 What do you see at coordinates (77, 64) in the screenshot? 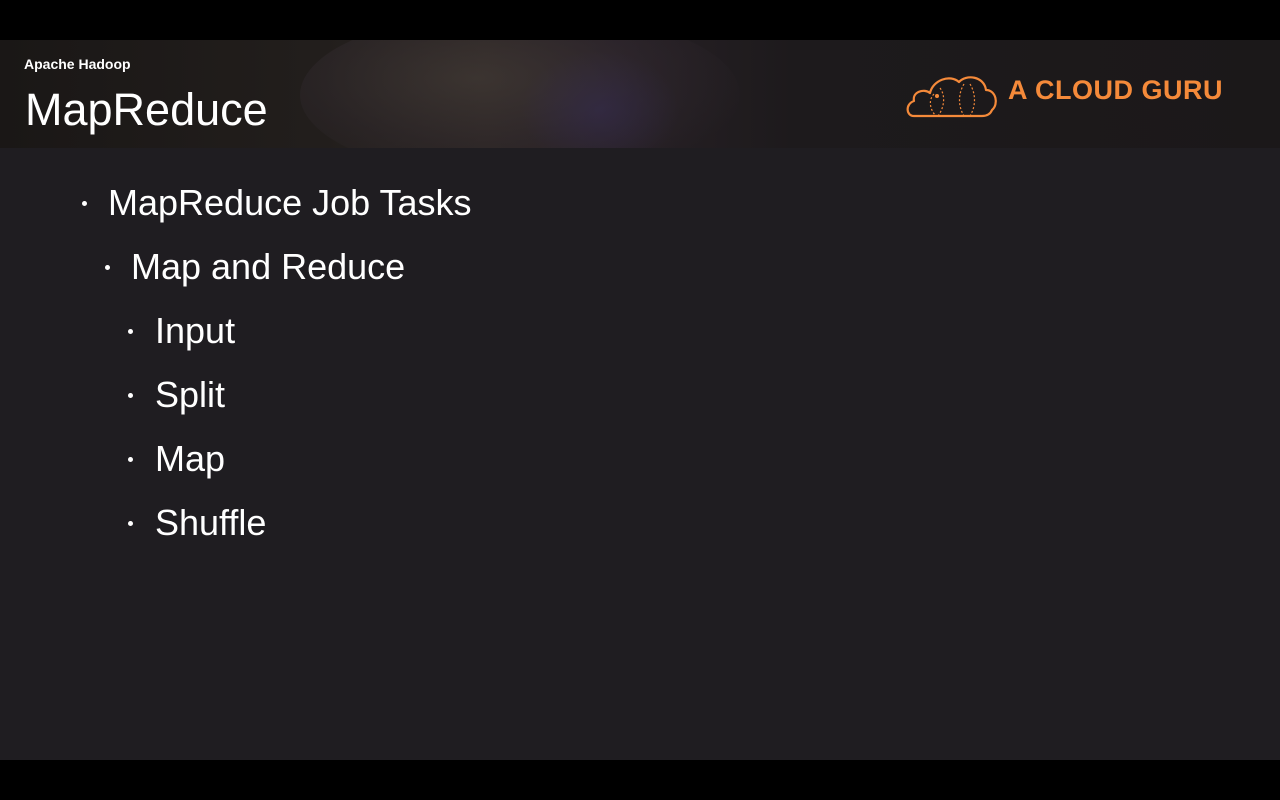
I see `slide-subtitle: Apache Hadoop` at bounding box center [77, 64].